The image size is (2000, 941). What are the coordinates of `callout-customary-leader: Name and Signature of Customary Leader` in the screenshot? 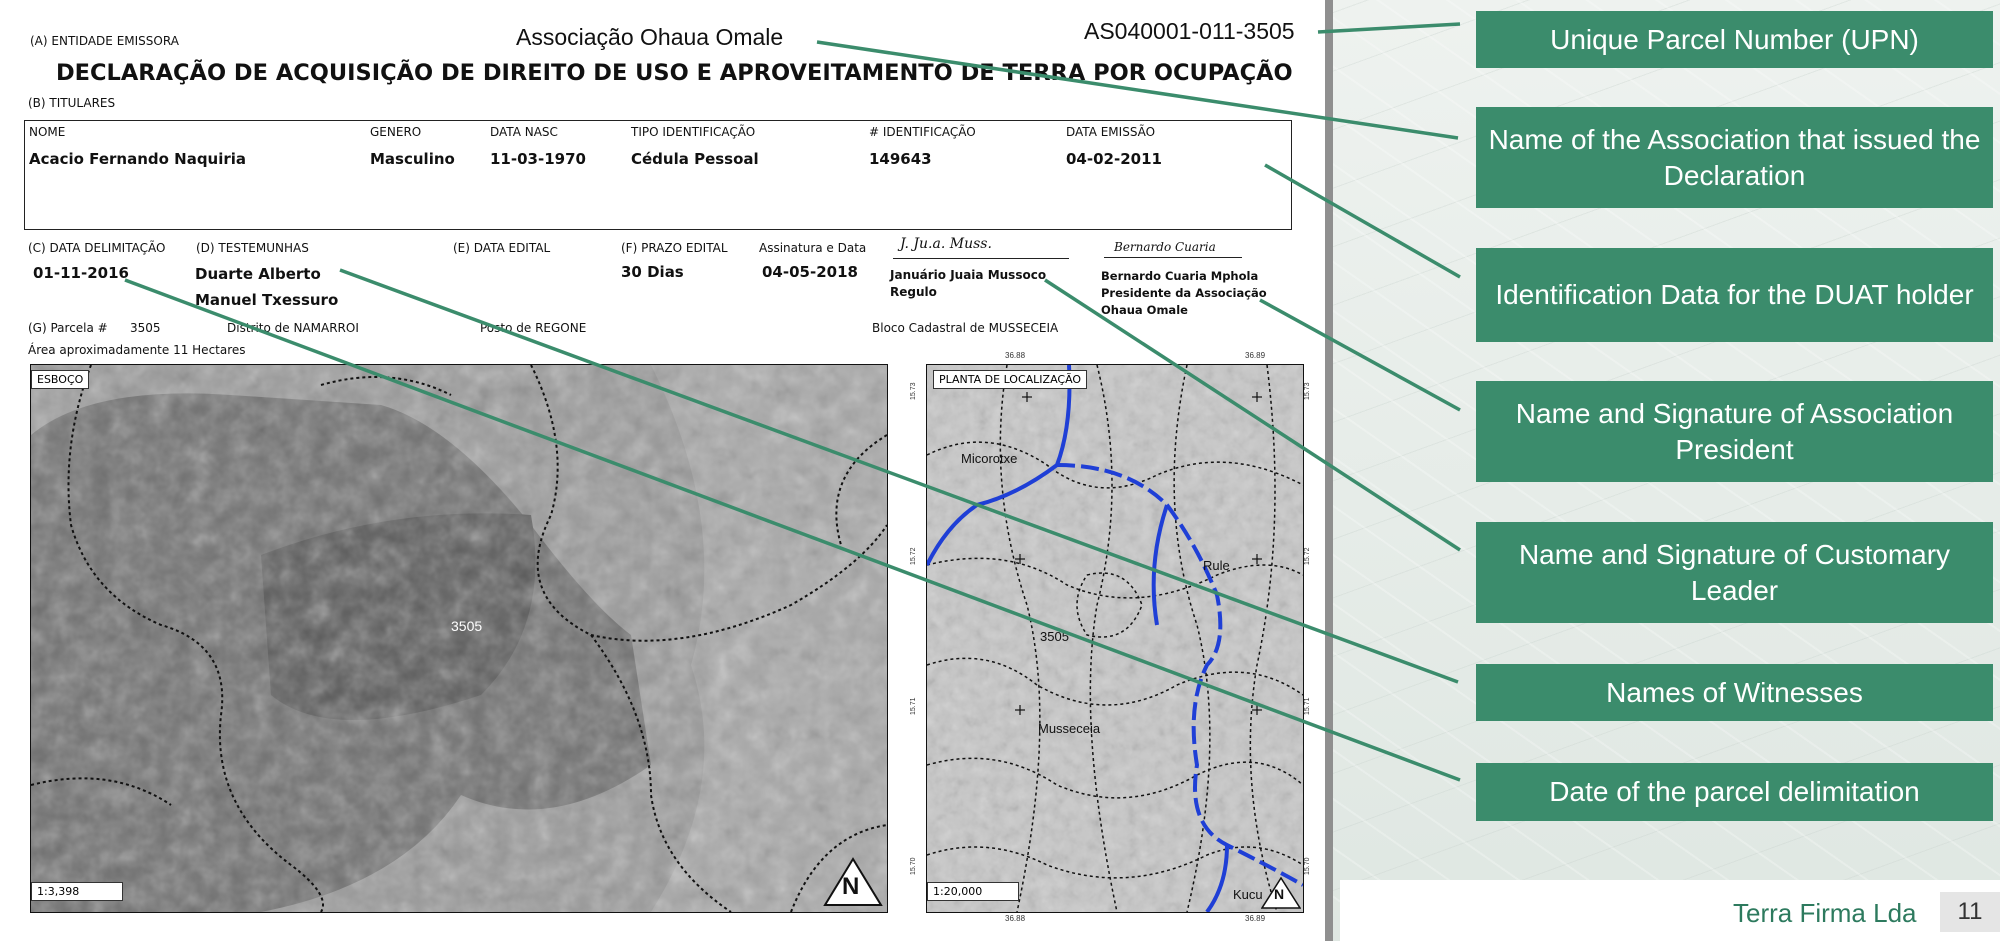 It's located at (1734, 572).